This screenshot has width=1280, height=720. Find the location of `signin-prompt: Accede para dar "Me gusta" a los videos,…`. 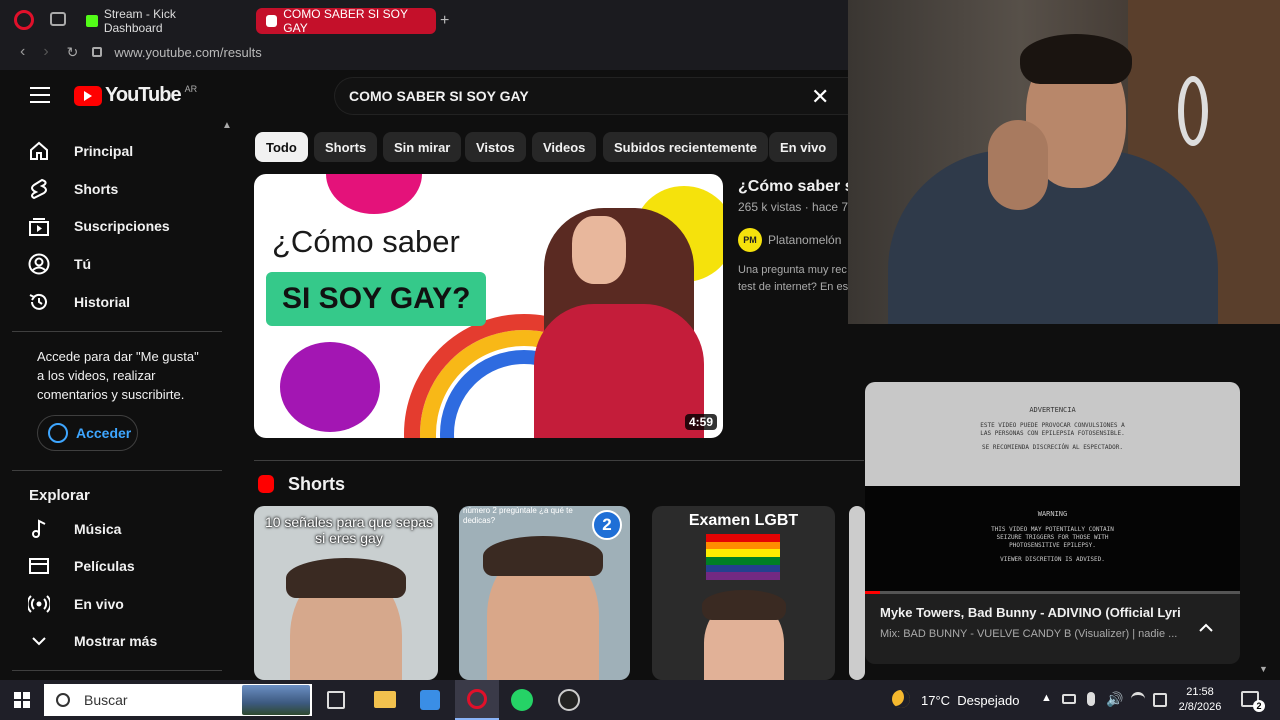

signin-prompt: Accede para dar "Me gusta" a los videos,… is located at coordinates (118, 375).